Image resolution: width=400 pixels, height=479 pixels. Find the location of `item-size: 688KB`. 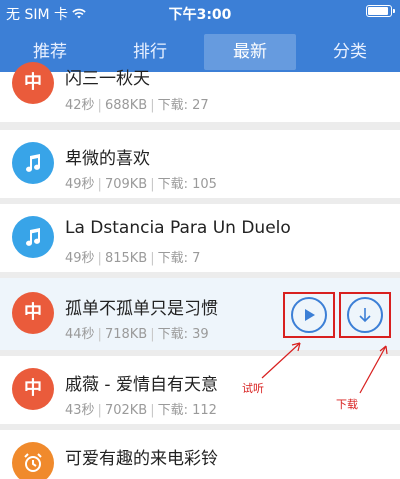

item-size: 688KB is located at coordinates (126, 105).